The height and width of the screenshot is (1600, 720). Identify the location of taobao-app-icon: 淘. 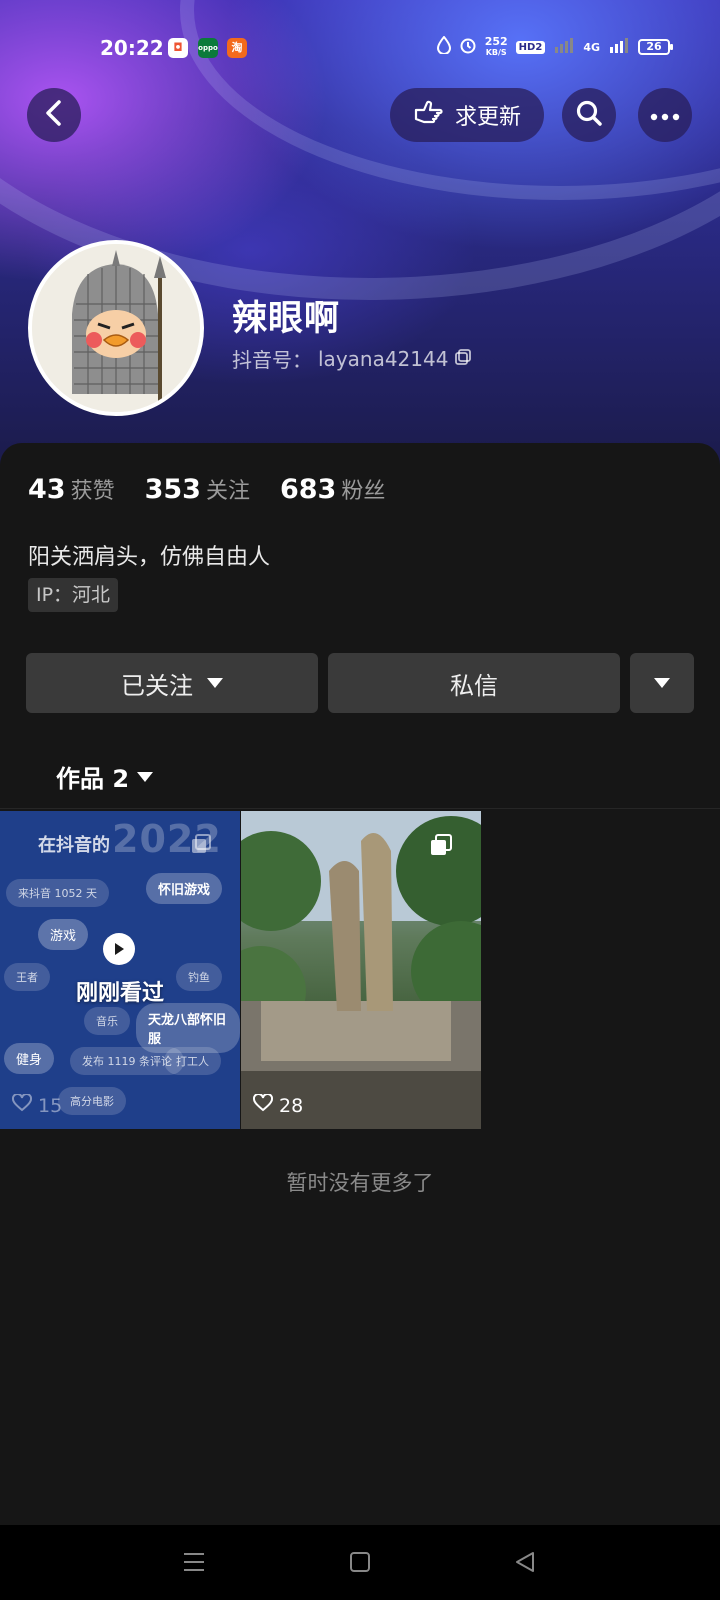
(237, 48).